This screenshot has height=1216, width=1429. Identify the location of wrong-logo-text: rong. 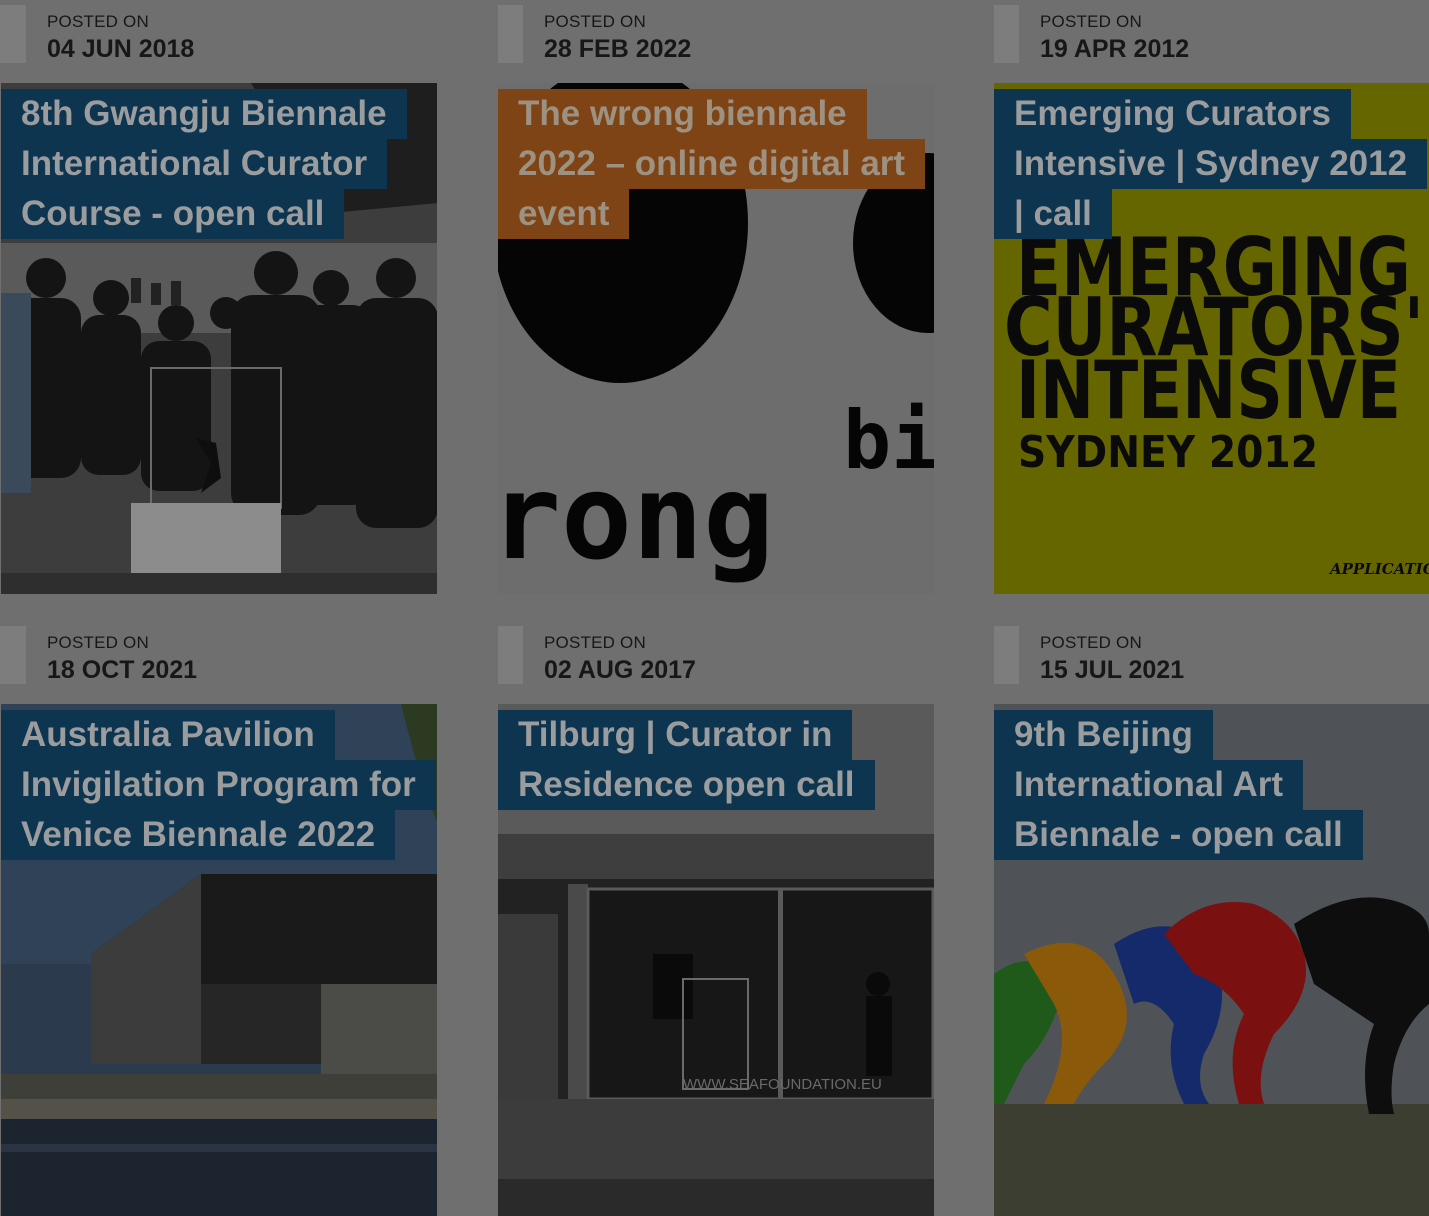
(636, 517).